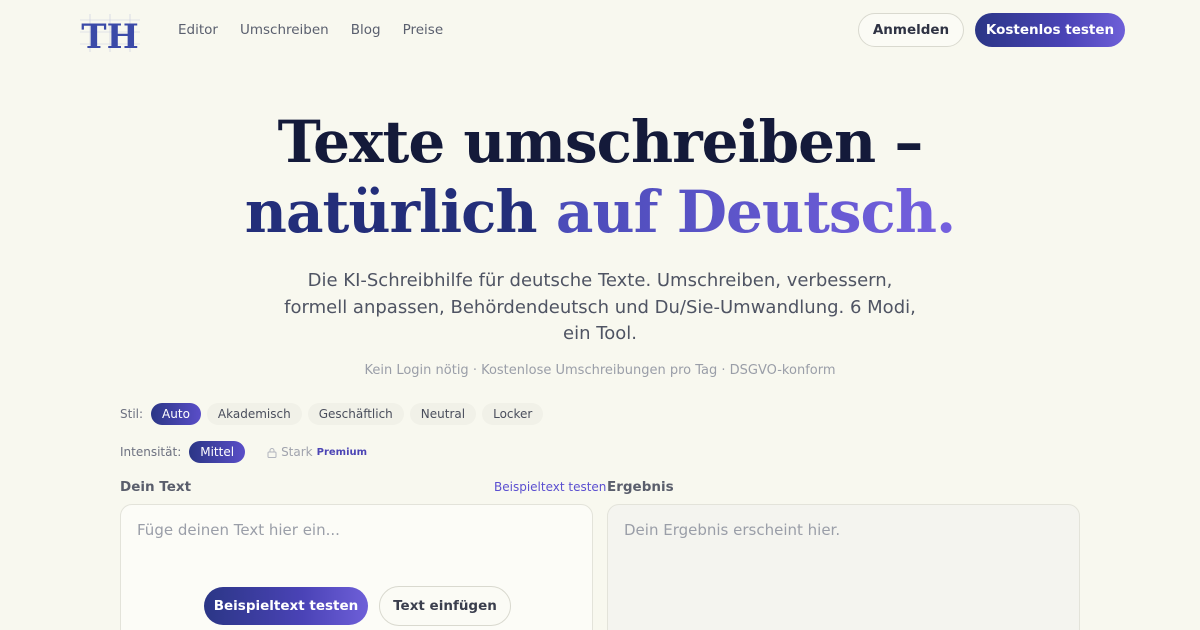 This screenshot has height=630, width=1200. I want to click on nav-links: Editor Umschreiben Blog Preise, so click(321, 30).